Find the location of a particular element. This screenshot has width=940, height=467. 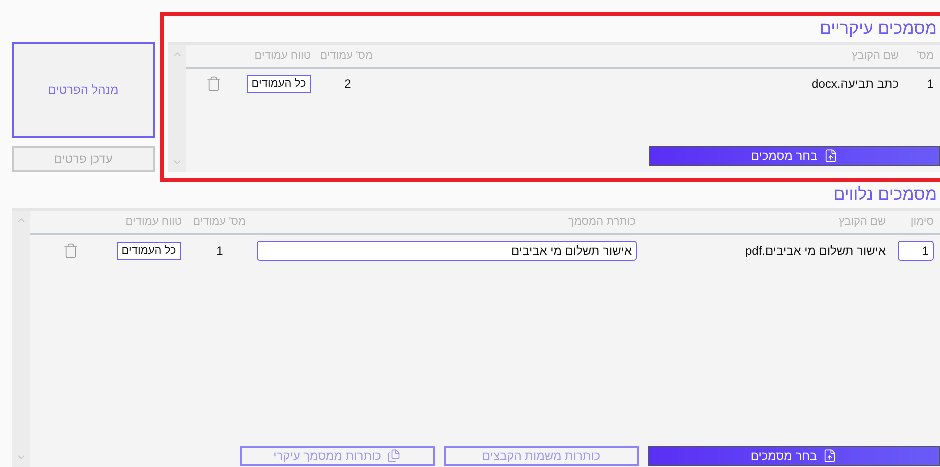

section-title: מסמכים עיקריים is located at coordinates (878, 29).